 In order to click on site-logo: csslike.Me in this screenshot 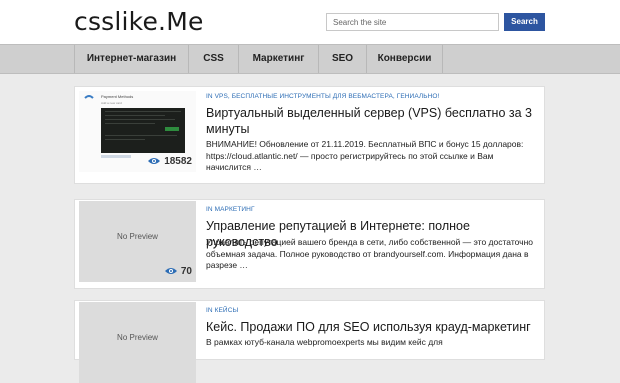, I will do `click(139, 21)`.